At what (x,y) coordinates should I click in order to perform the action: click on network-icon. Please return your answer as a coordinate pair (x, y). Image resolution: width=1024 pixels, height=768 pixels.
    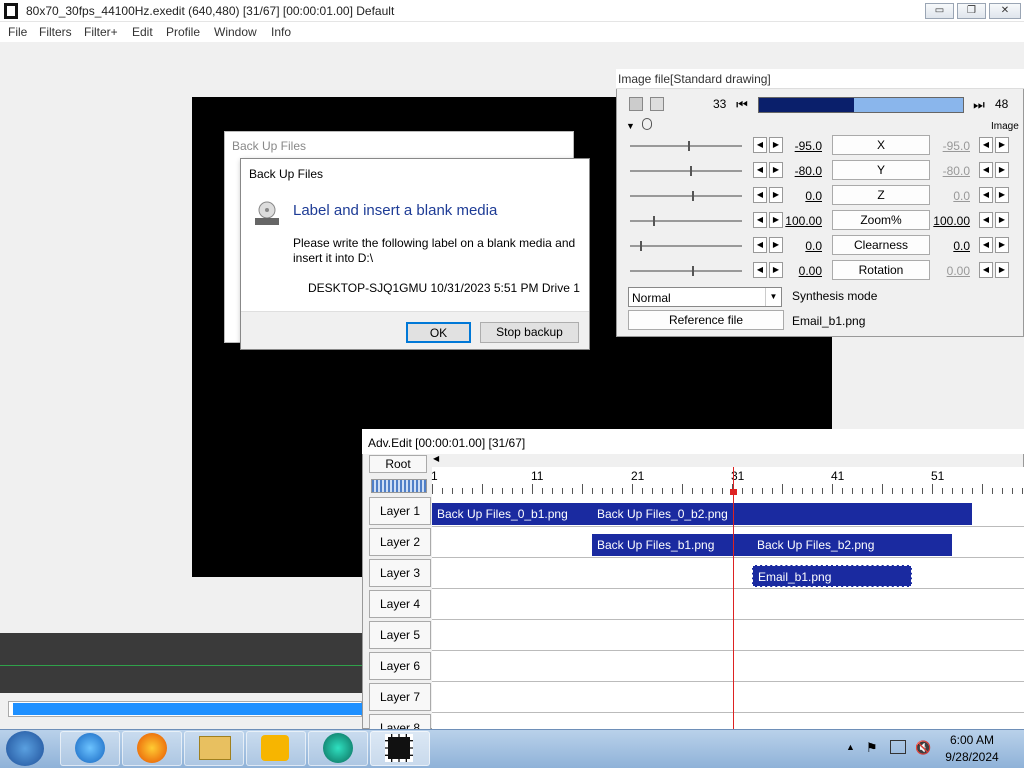
    Looking at the image, I should click on (898, 747).